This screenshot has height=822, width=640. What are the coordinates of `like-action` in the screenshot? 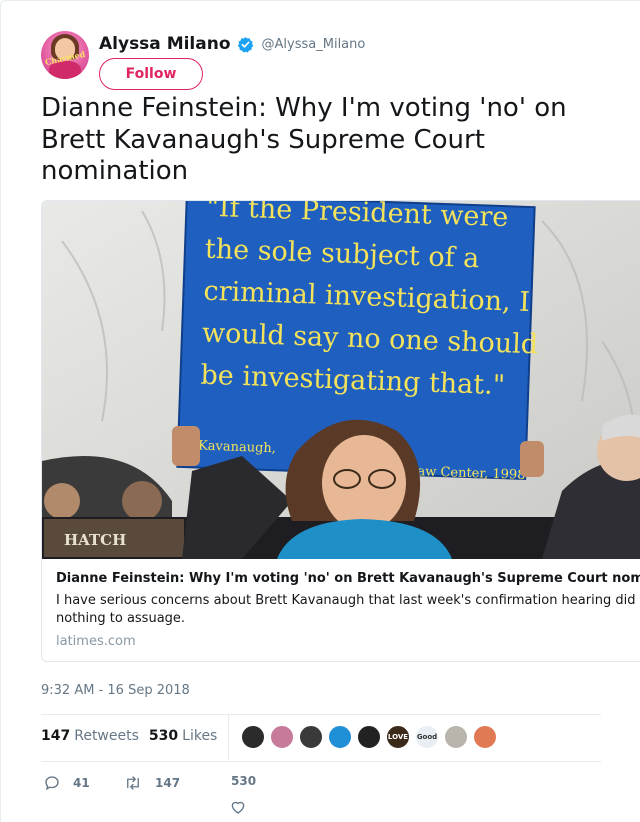 It's located at (244, 807).